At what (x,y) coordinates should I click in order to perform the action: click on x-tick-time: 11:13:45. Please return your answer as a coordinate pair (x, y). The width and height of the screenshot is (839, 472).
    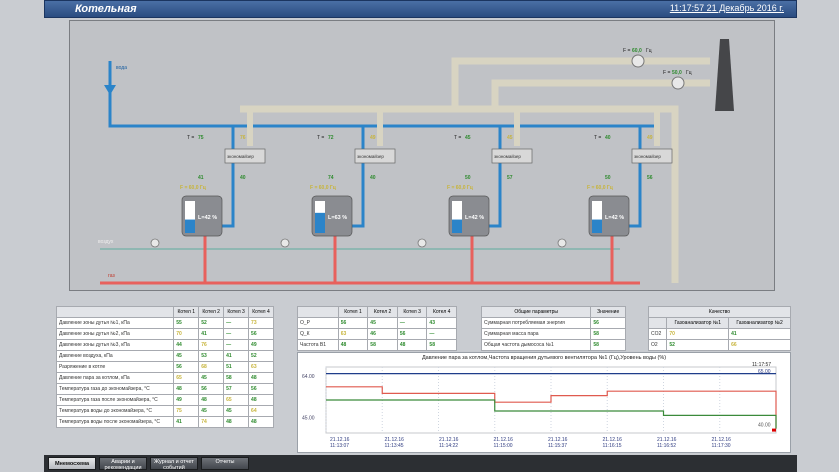
    Looking at the image, I should click on (394, 446).